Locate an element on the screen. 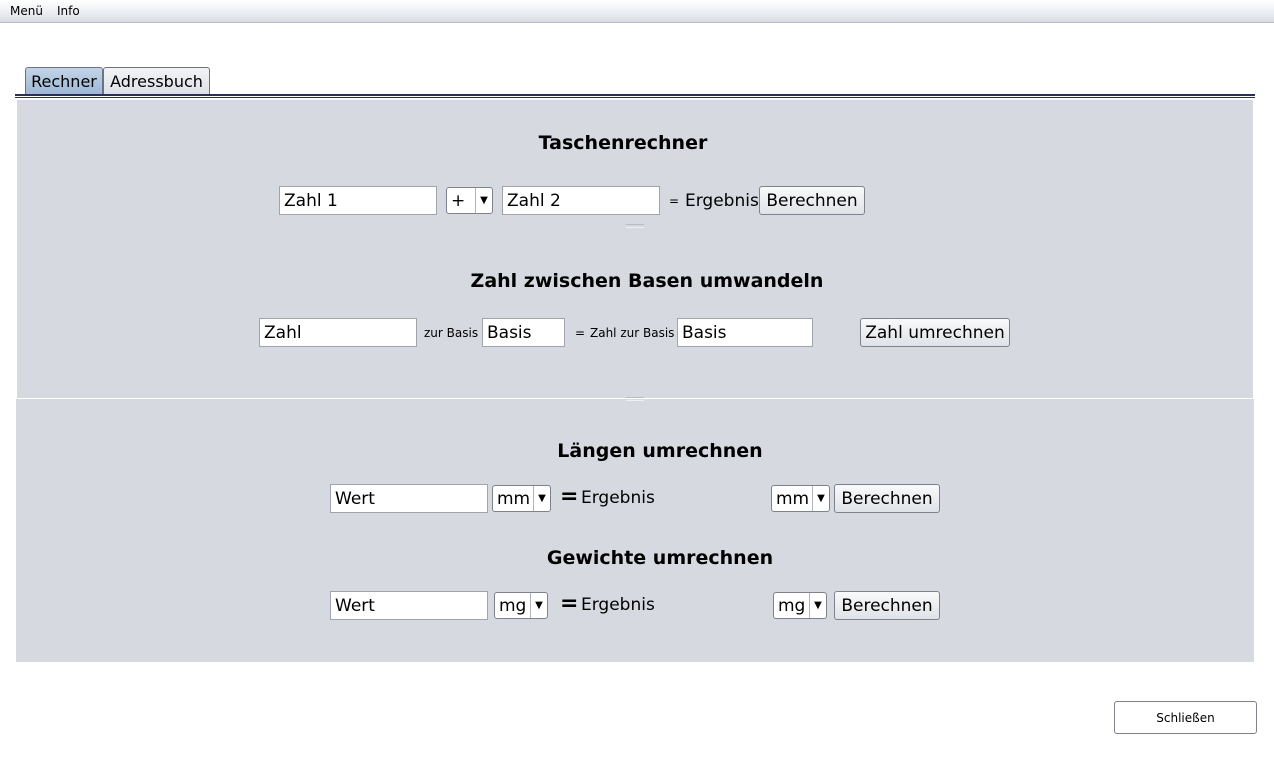 The width and height of the screenshot is (1274, 765). menu-item-menu: Menü is located at coordinates (26, 11).